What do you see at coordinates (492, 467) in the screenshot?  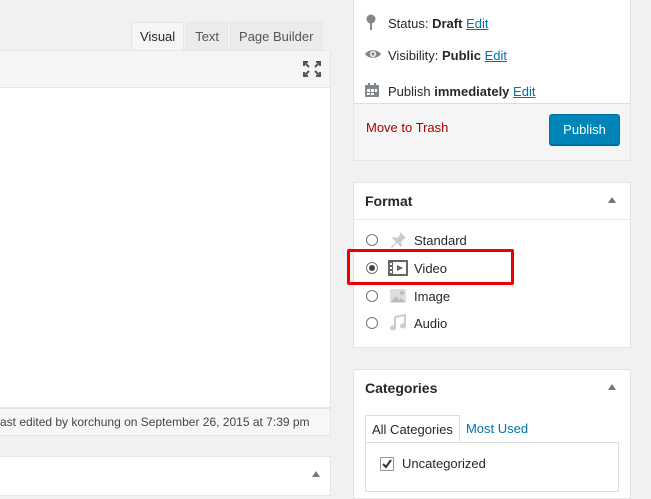 I see `category-checklist: Uncategorized` at bounding box center [492, 467].